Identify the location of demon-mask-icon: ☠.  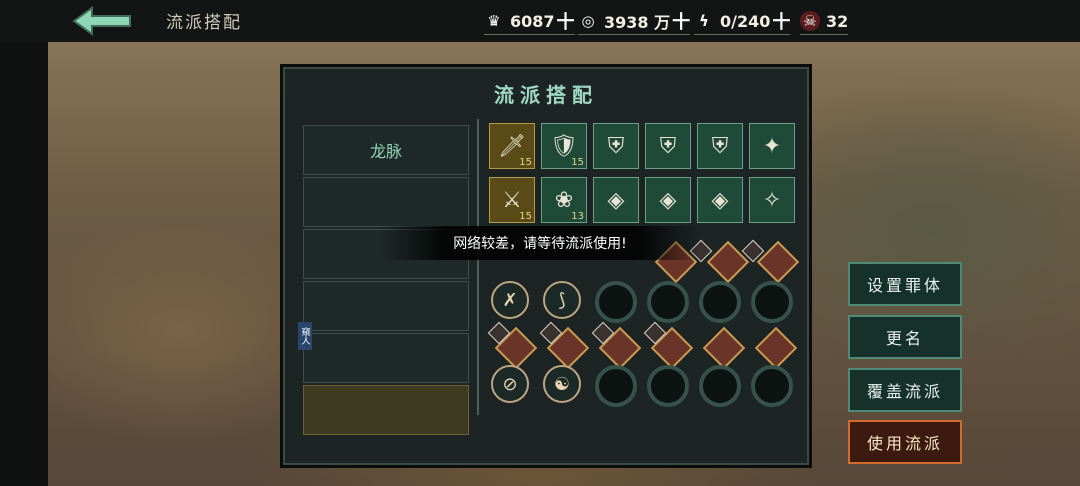
(810, 21).